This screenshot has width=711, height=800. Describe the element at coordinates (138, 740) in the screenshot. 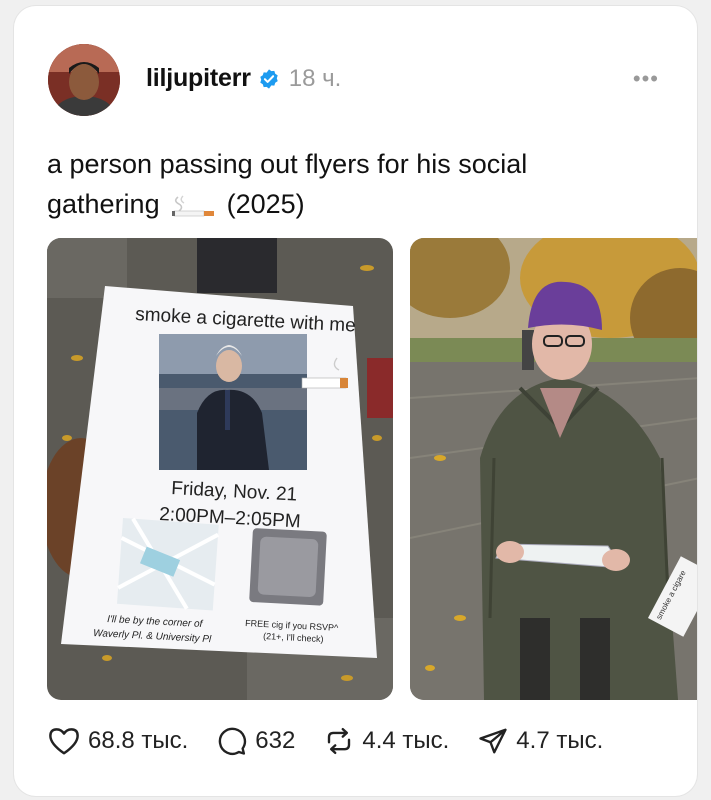

I see `like-count: 68.8 тыс.` at that location.